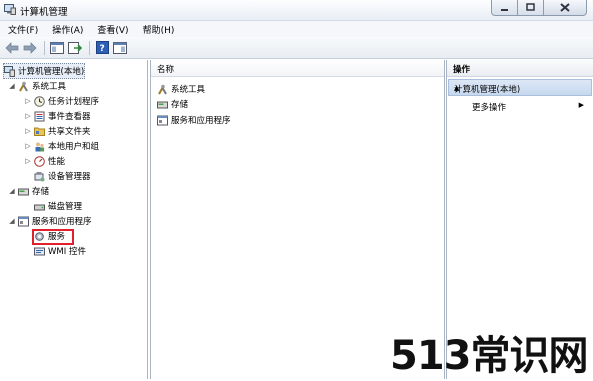  I want to click on window-controls, so click(539, 8).